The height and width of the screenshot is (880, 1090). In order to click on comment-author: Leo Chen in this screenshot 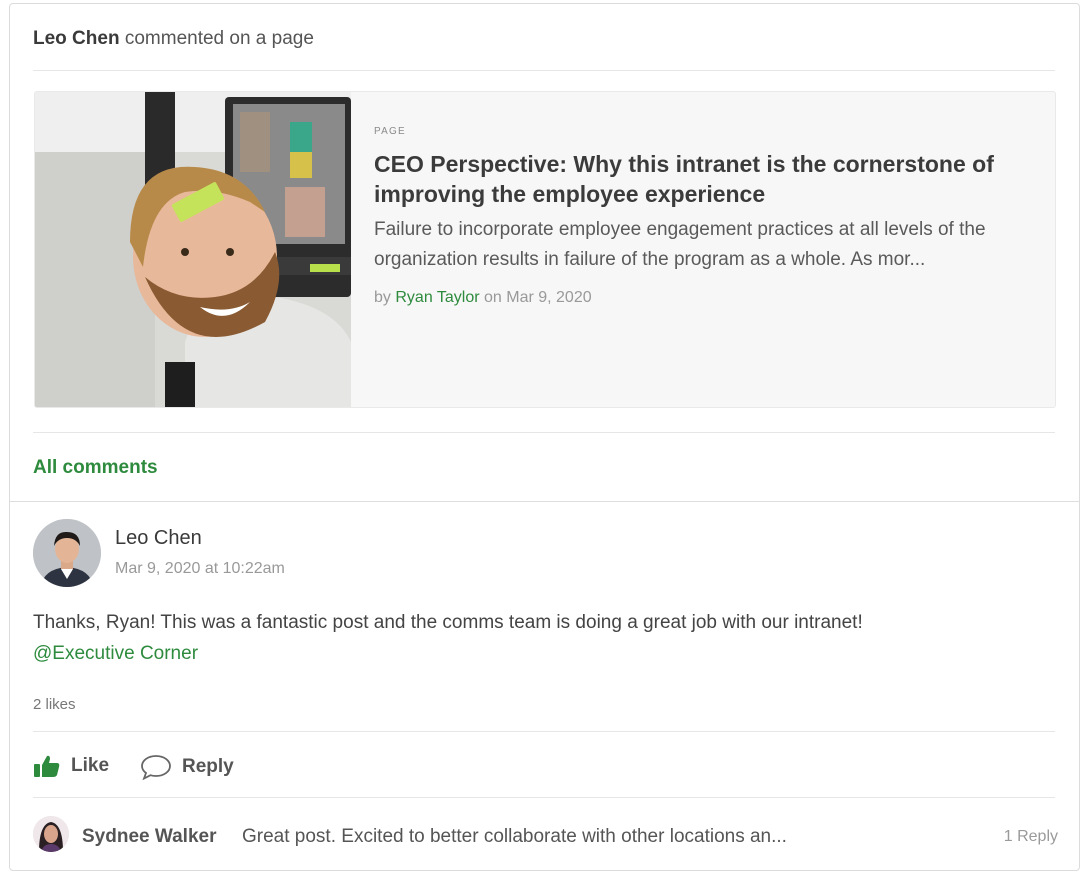, I will do `click(158, 538)`.